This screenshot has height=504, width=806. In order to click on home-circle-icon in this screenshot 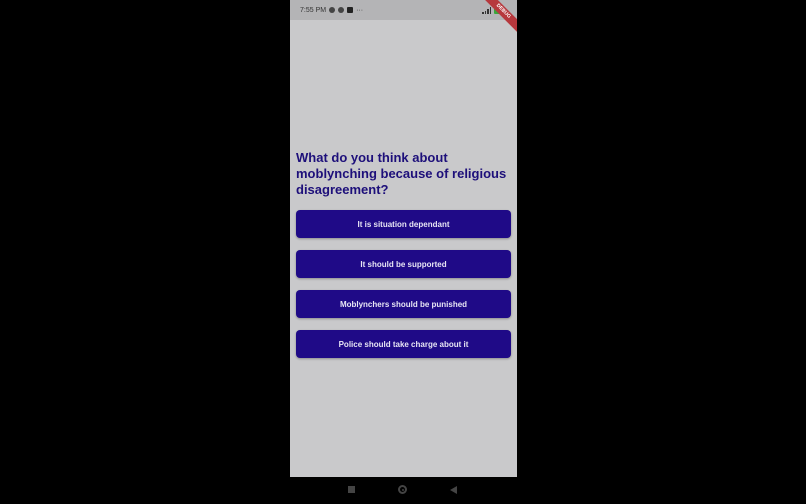, I will do `click(402, 489)`.